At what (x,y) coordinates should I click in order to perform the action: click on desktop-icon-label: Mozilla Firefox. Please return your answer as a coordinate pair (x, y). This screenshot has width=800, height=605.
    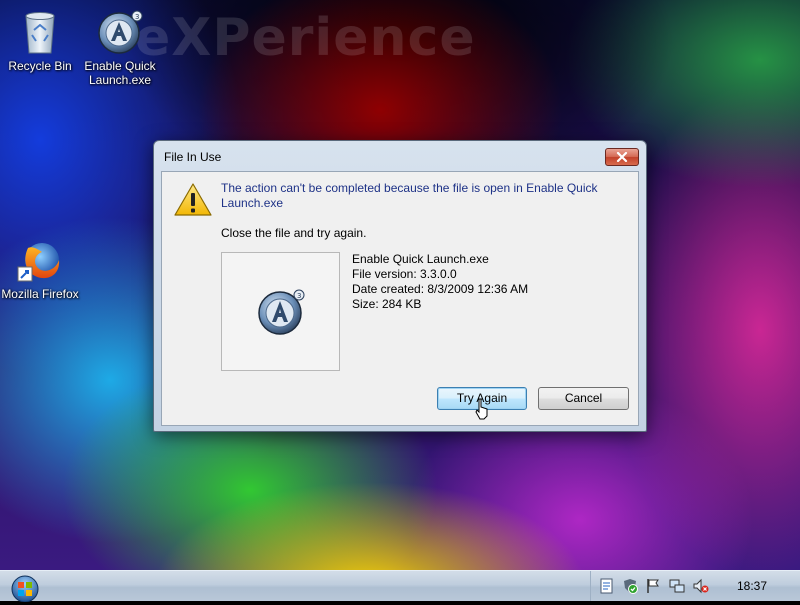
    Looking at the image, I should click on (40, 294).